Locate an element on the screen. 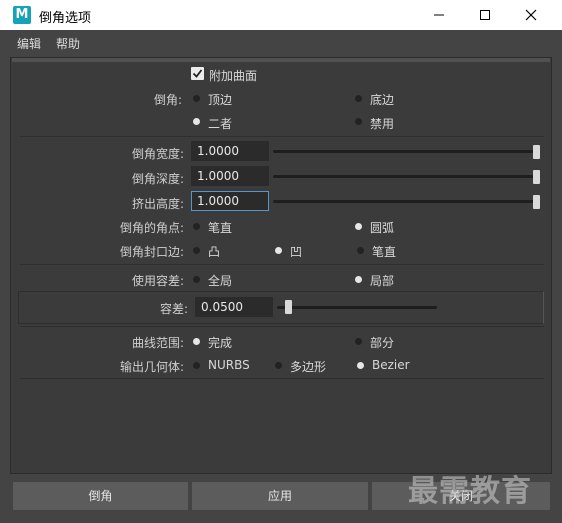 This screenshot has width=562, height=523. window-title: 倒角选项 is located at coordinates (65, 18).